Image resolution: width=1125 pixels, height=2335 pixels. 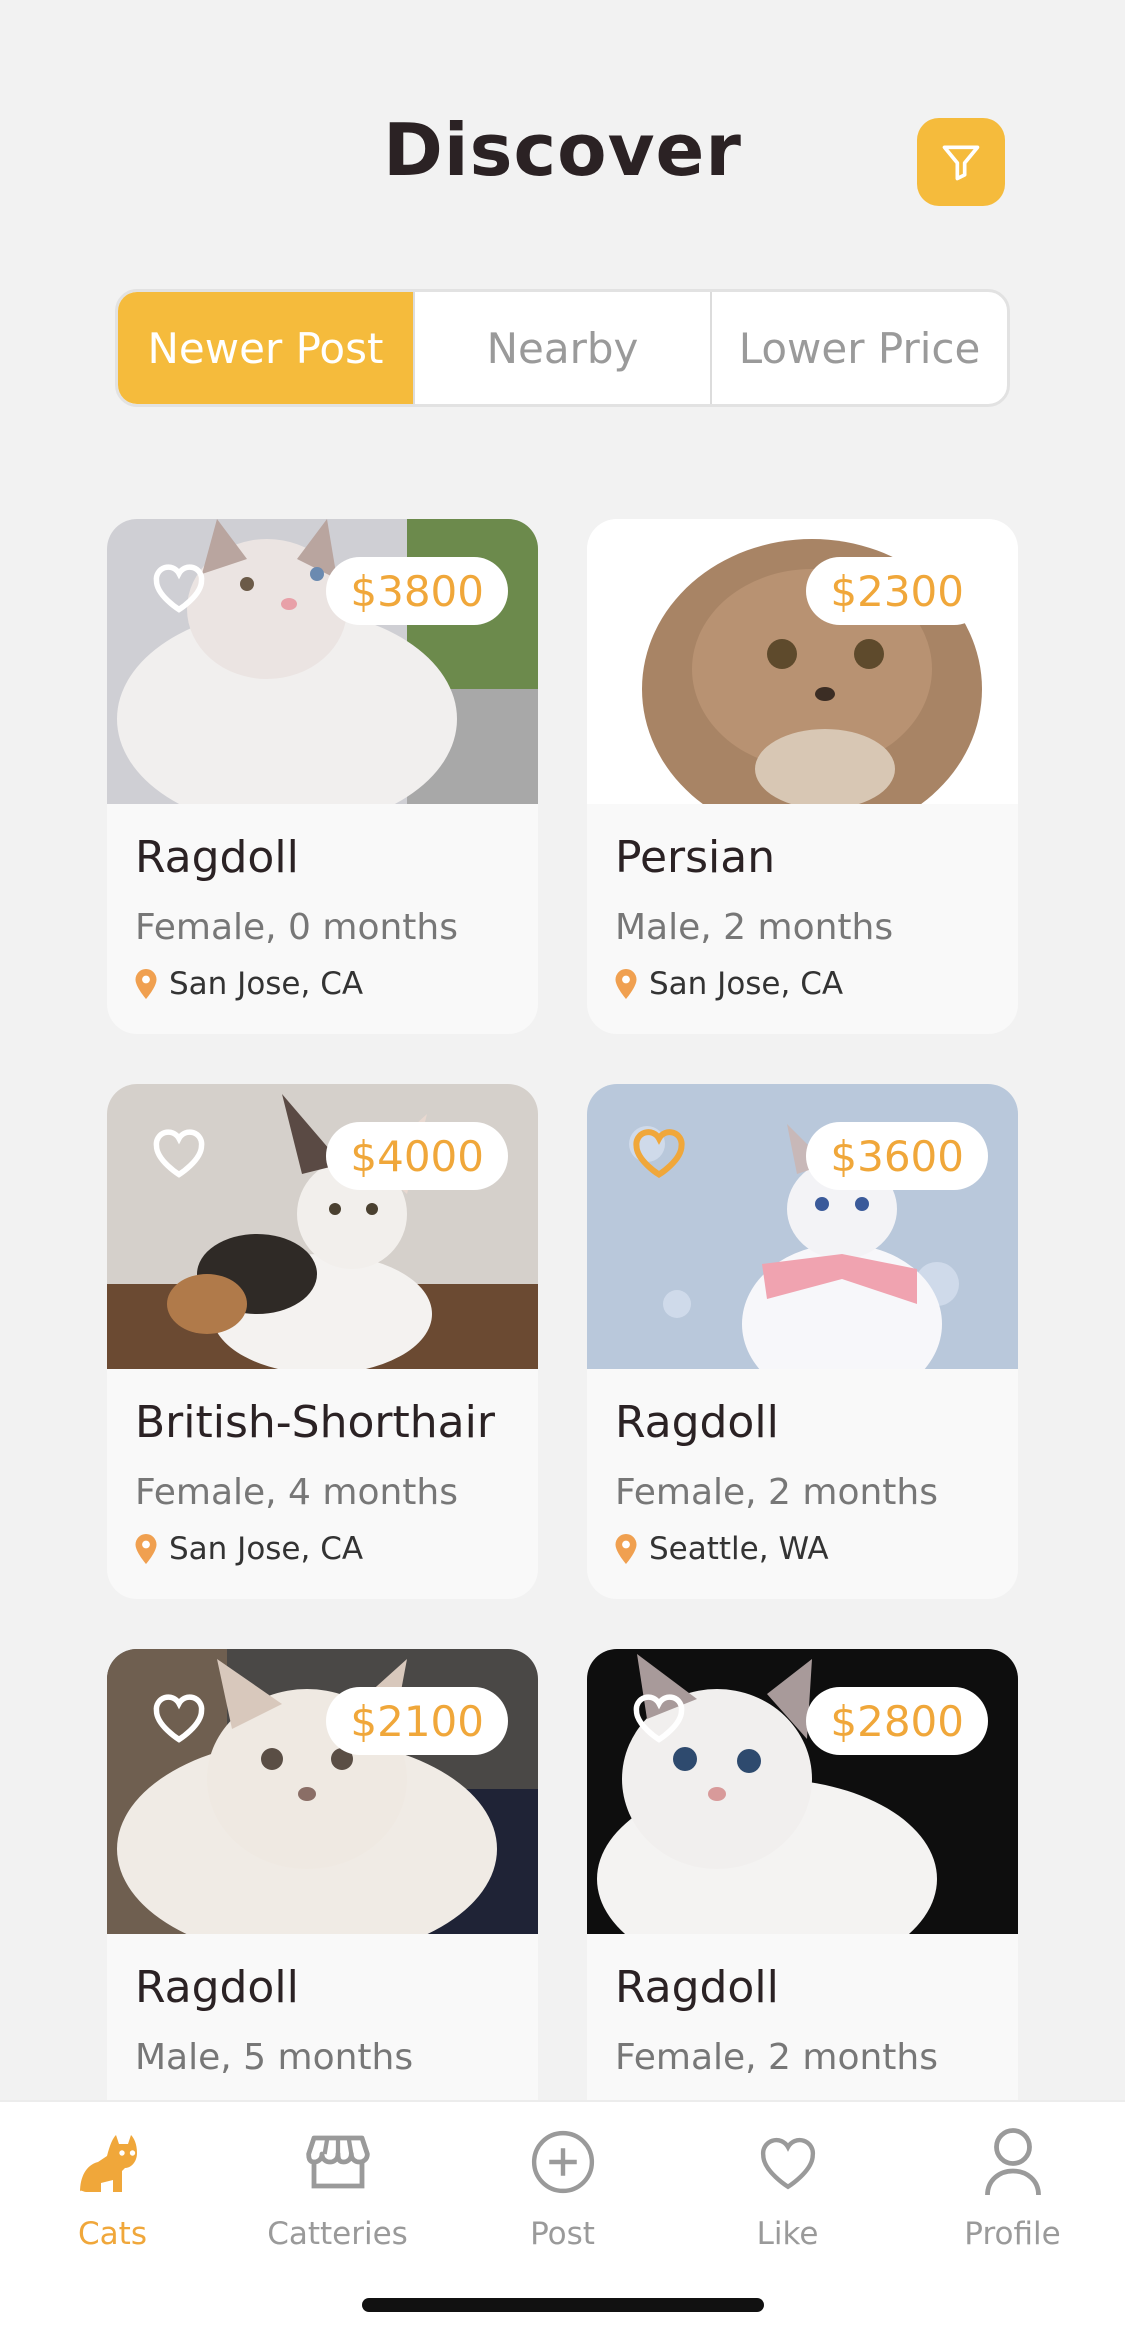 I want to click on tab-profile: Profile, so click(x=1012, y=2187).